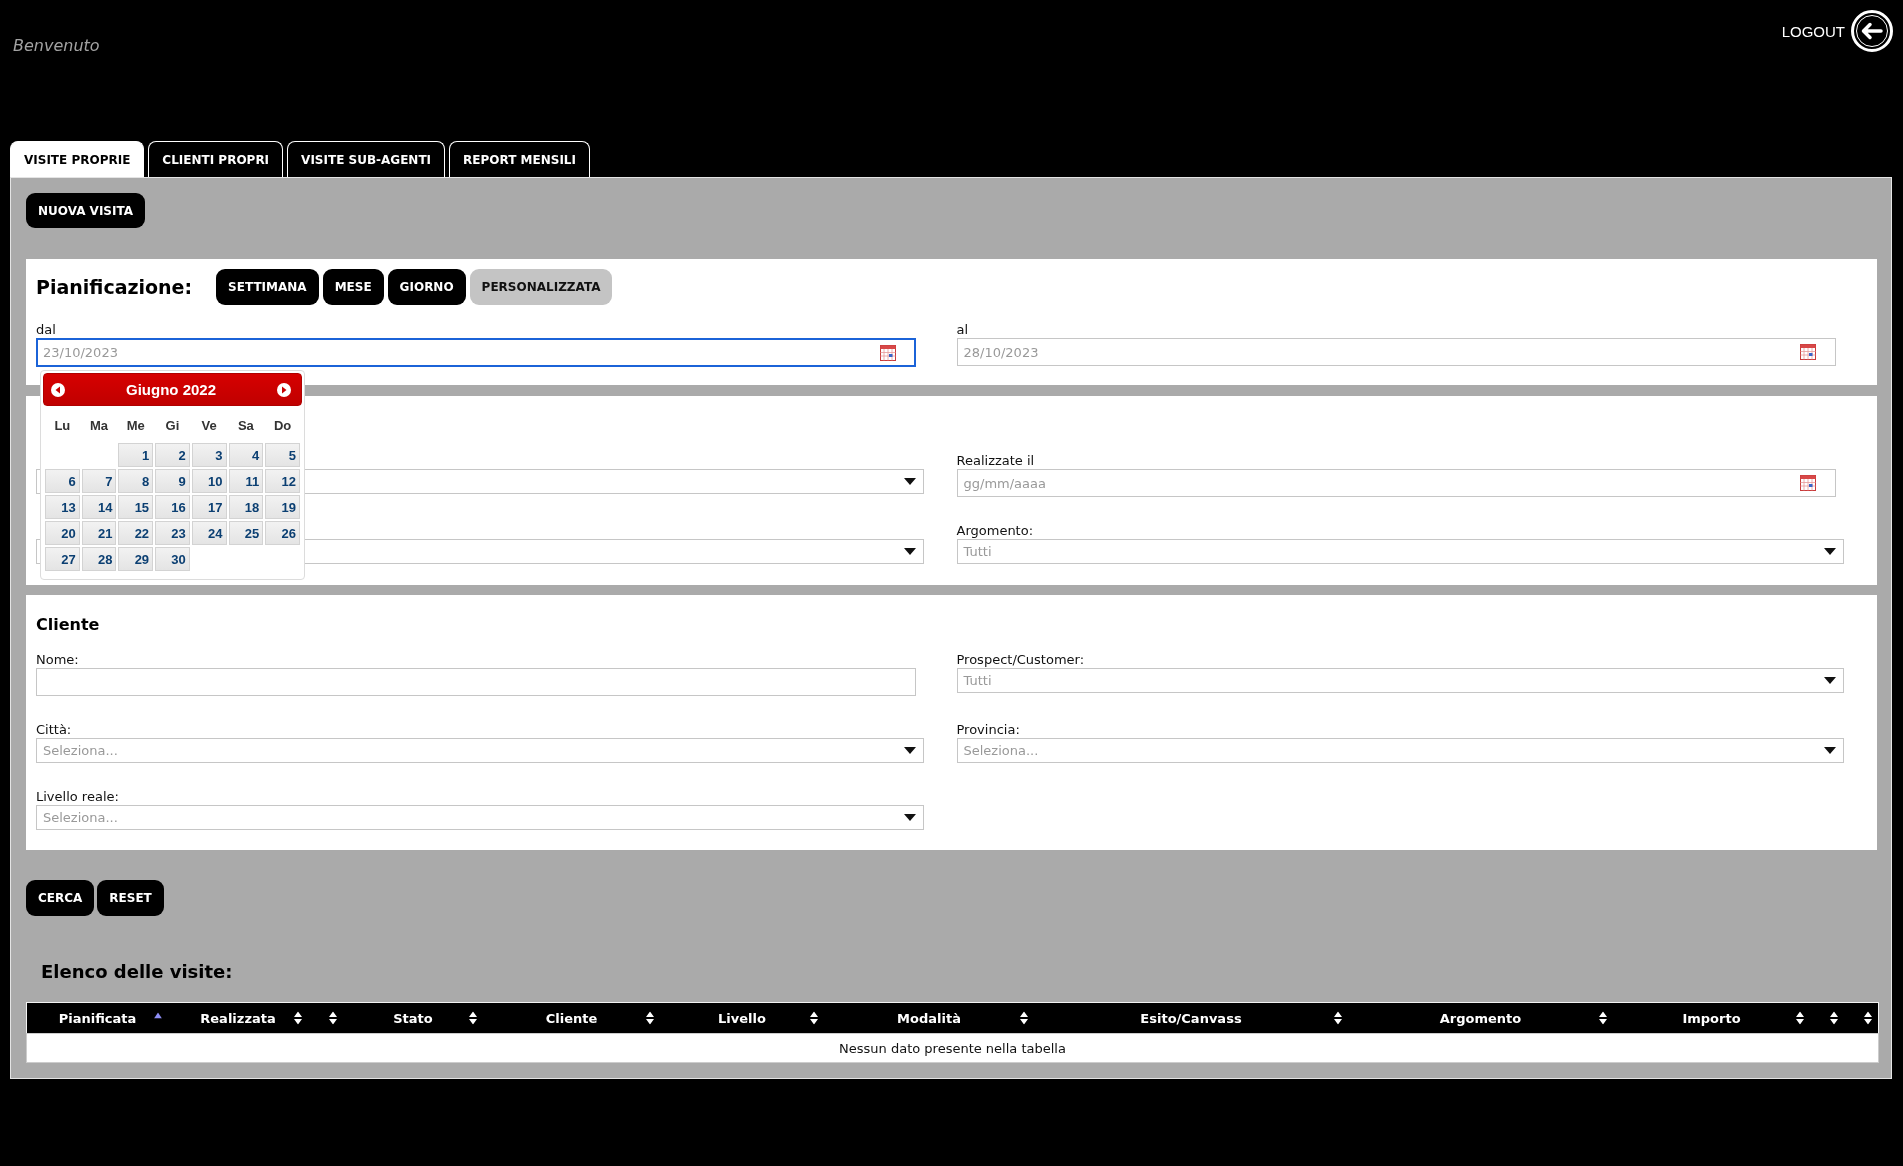 This screenshot has height=1166, width=1903. Describe the element at coordinates (282, 481) in the screenshot. I see `calendar-day: 12` at that location.